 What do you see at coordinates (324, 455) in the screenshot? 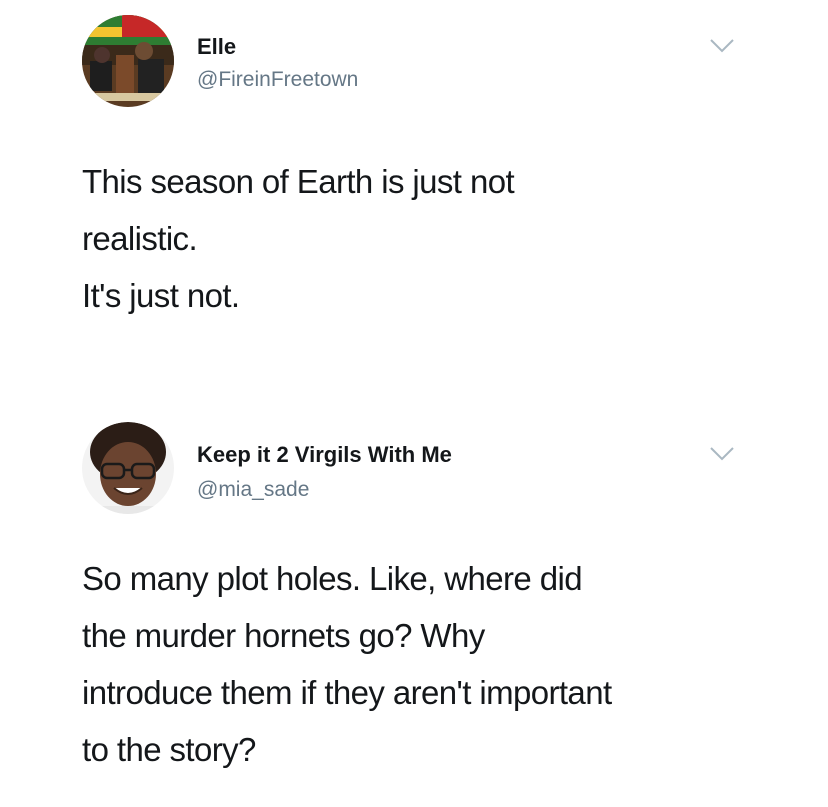
I see `display-name: Keep it 2 Virgils With Me` at bounding box center [324, 455].